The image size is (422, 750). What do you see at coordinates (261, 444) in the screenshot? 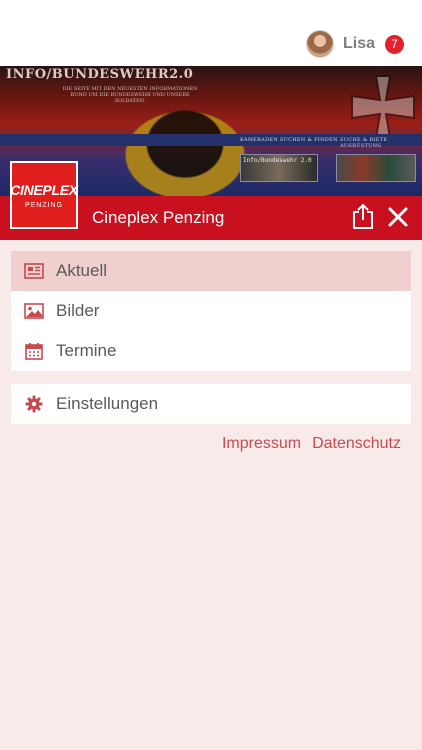
I see `impressum-link: Impressum` at bounding box center [261, 444].